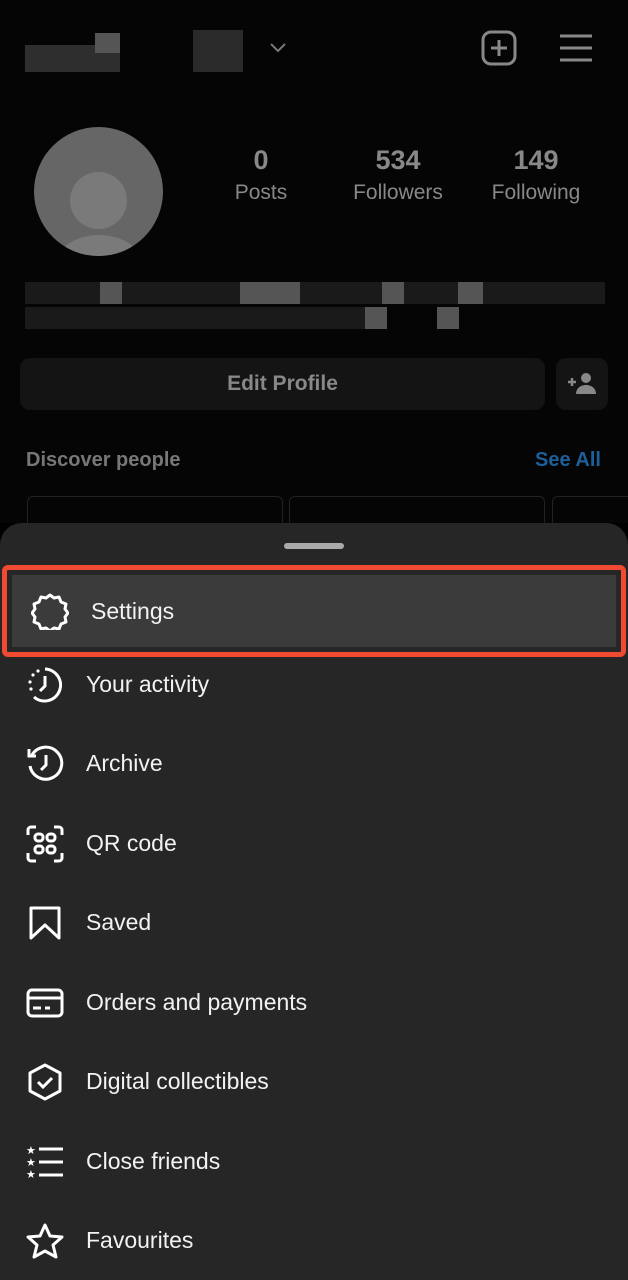  Describe the element at coordinates (314, 546) in the screenshot. I see `drag-handle` at that location.